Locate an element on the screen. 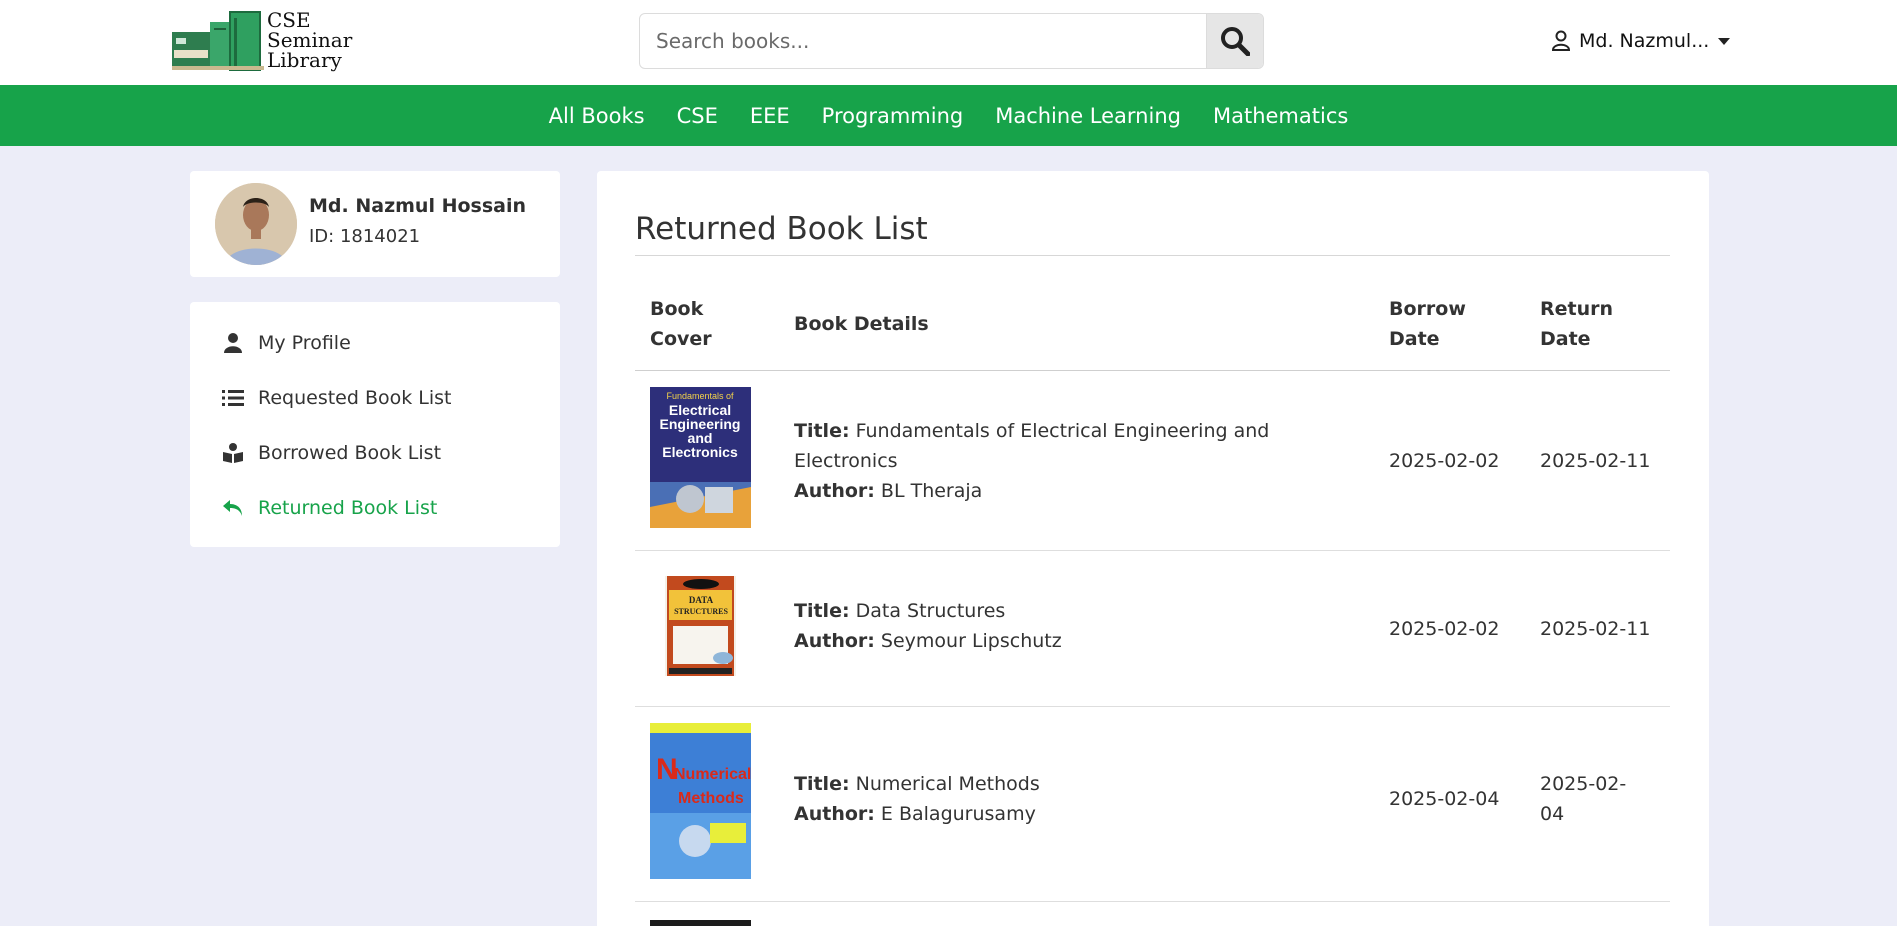  book-author-line: Author: BL Theraja is located at coordinates (1044, 491).